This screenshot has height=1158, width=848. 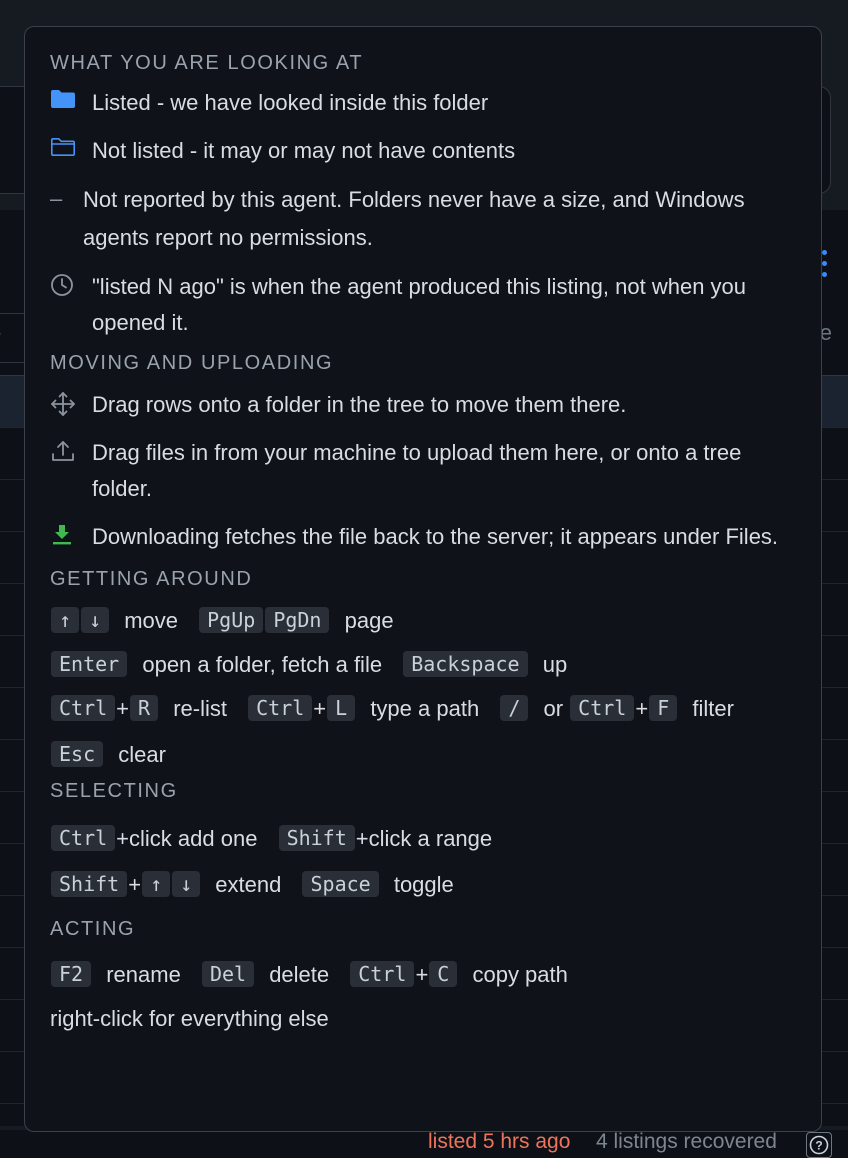 I want to click on app-header, so click(x=424, y=12).